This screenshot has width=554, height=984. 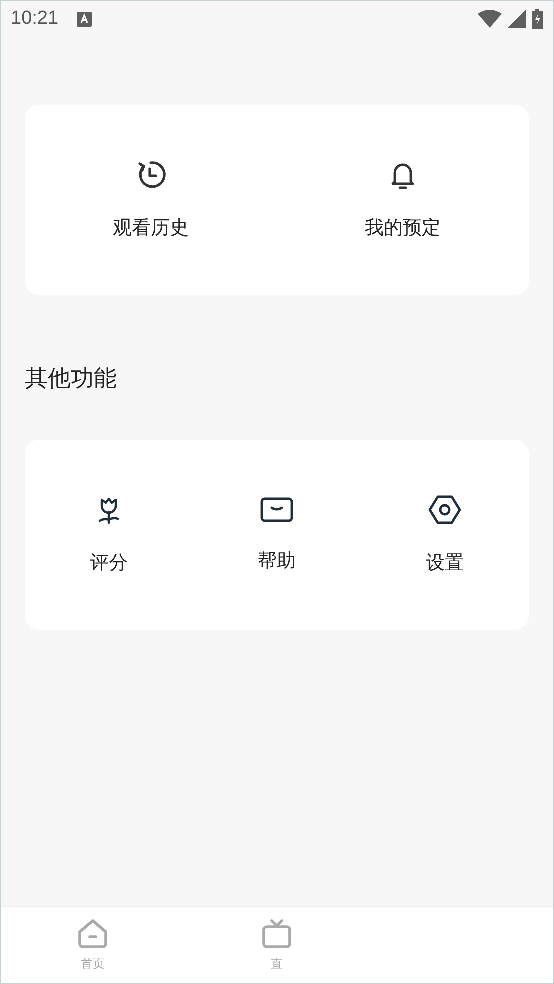 I want to click on status-time: 10:21, so click(x=35, y=19).